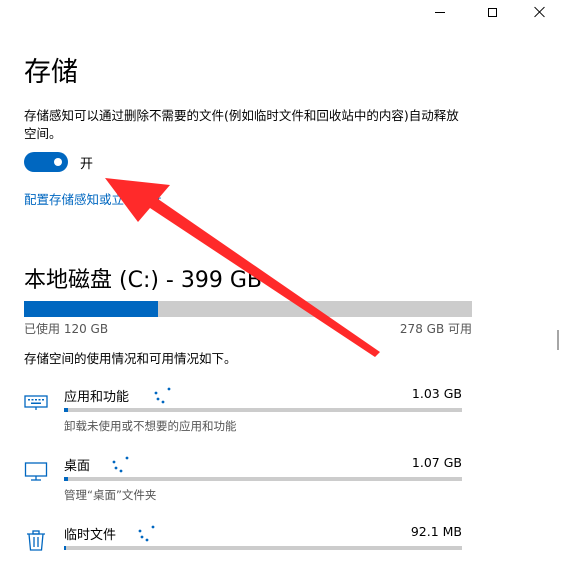 The image size is (563, 578). I want to click on category-name: 应用和功能, so click(97, 397).